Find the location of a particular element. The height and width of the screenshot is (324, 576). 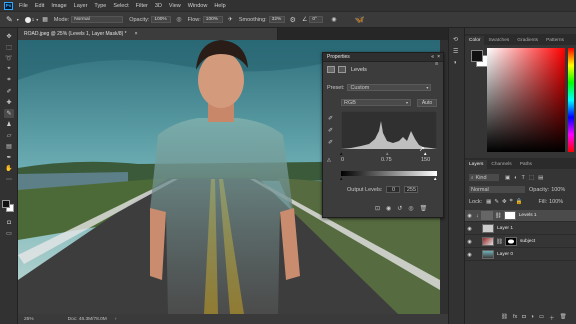

gradient-tool-icon: ▤ is located at coordinates (9, 146).